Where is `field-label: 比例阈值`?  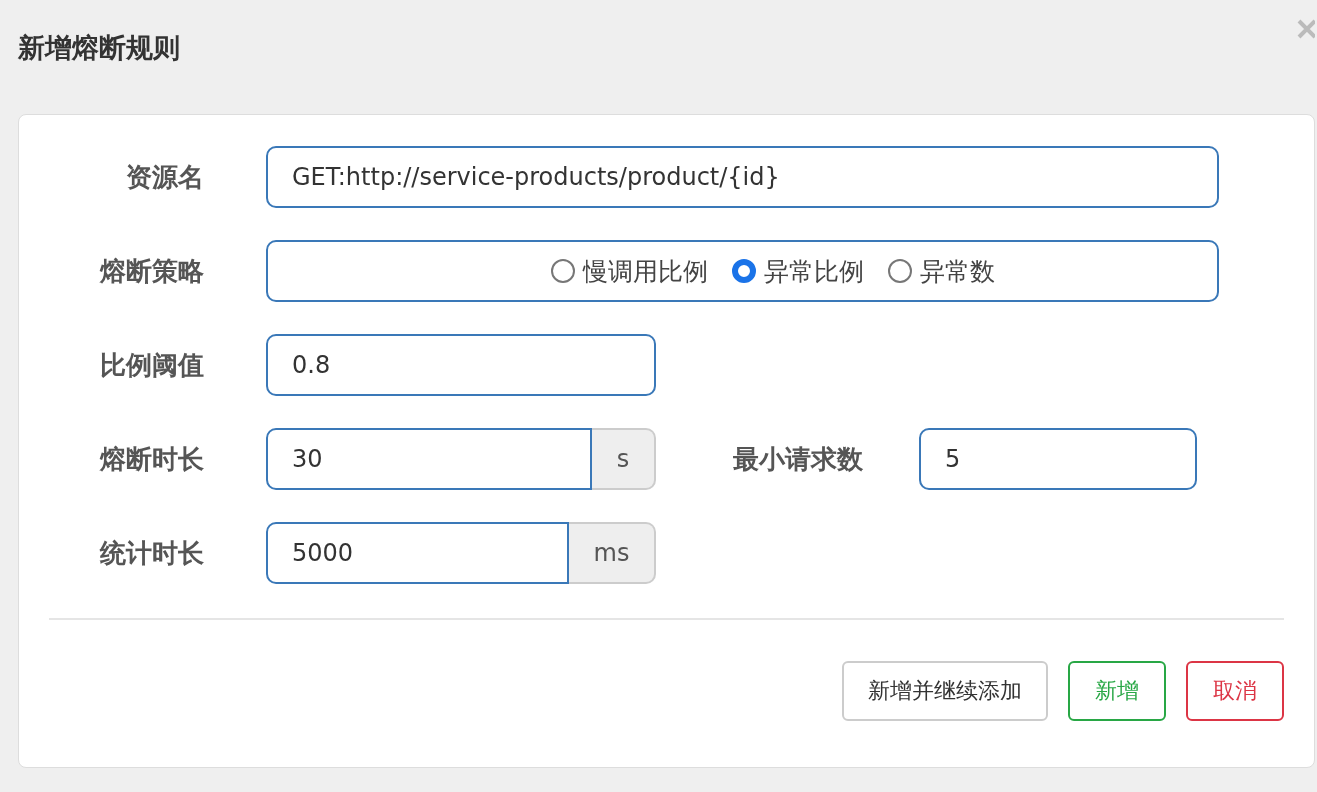 field-label: 比例阈值 is located at coordinates (151, 365).